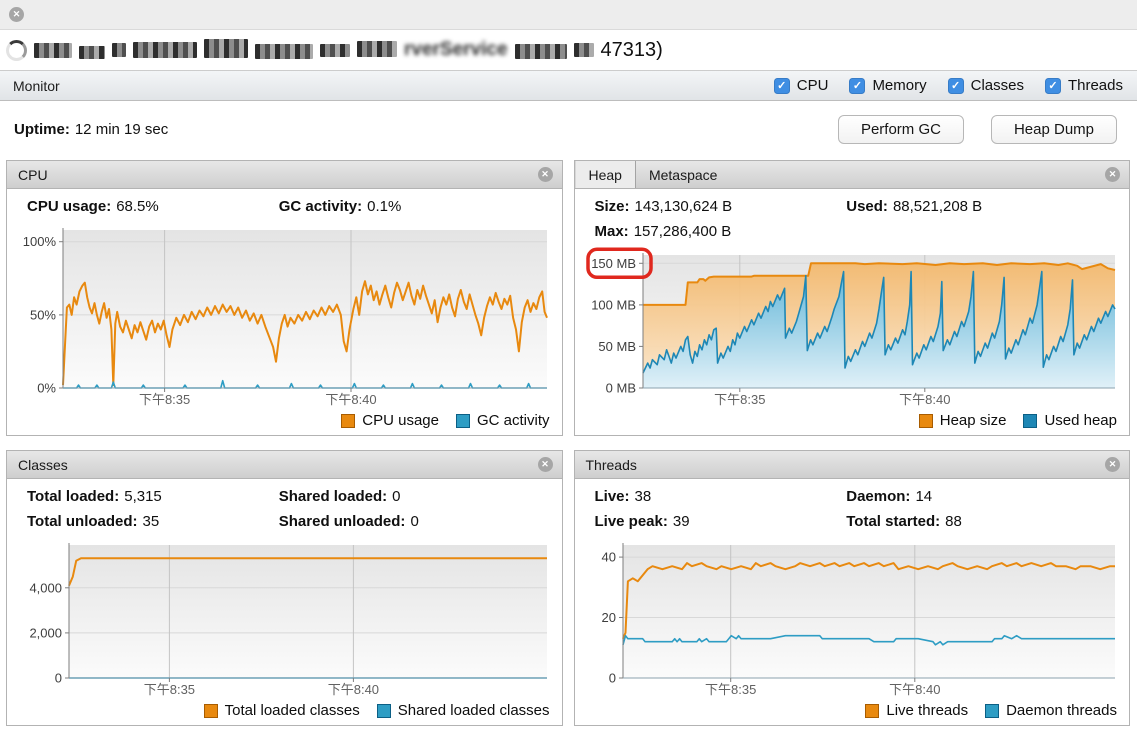  What do you see at coordinates (390, 420) in the screenshot?
I see `legend-item: CPU usage` at bounding box center [390, 420].